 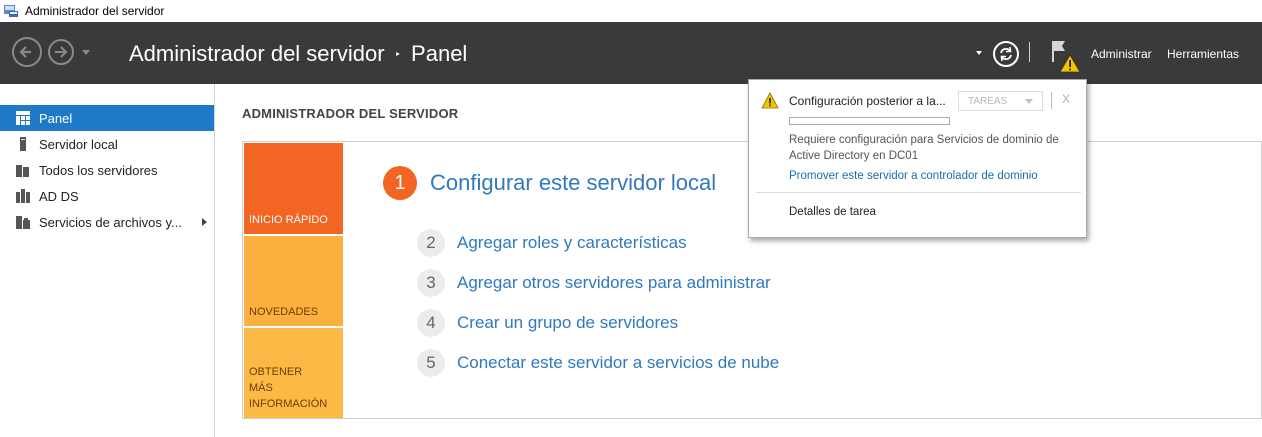 I want to click on refresh-icon, so click(x=1006, y=54).